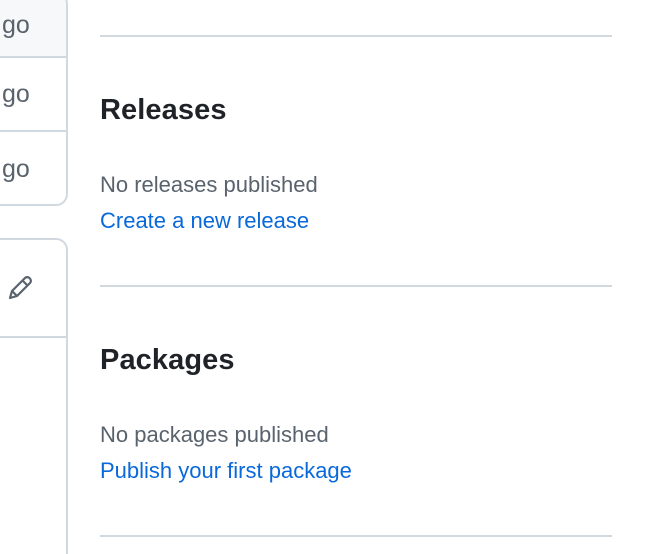  What do you see at coordinates (204, 221) in the screenshot?
I see `create-release-link: Create a new release` at bounding box center [204, 221].